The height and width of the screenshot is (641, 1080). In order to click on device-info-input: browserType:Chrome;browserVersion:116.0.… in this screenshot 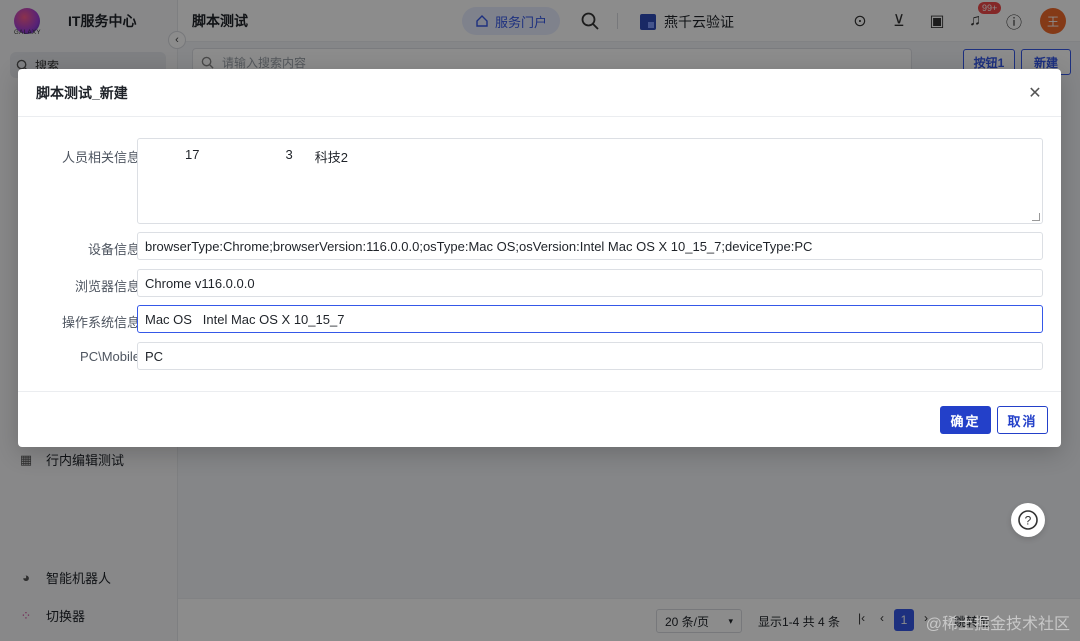, I will do `click(590, 246)`.